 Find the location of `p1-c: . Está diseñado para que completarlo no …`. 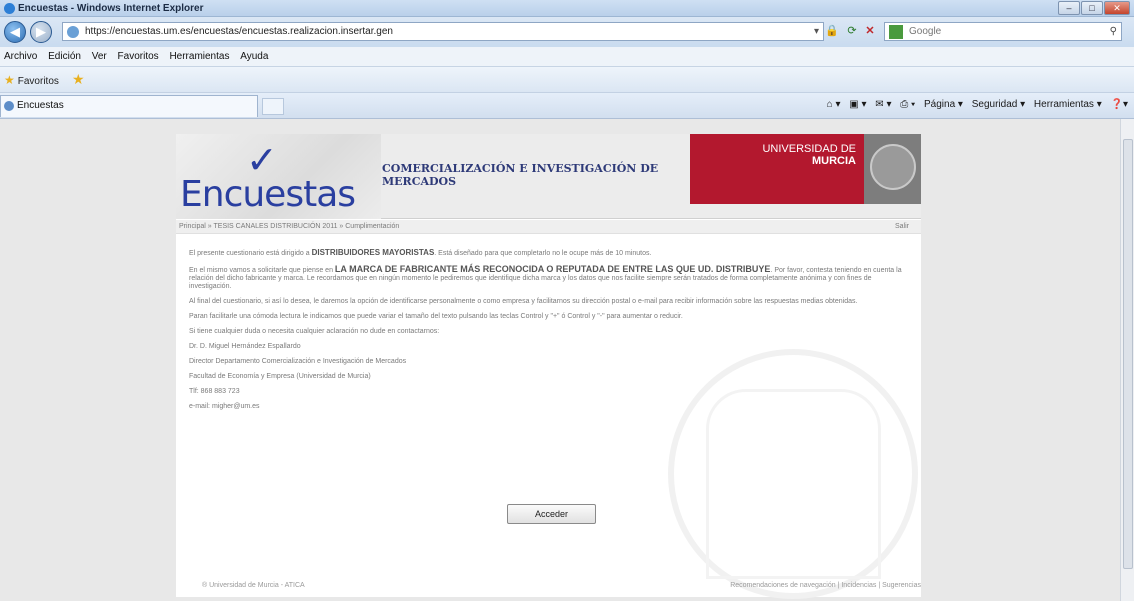

p1-c: . Está diseñado para que completarlo no … is located at coordinates (543, 253).